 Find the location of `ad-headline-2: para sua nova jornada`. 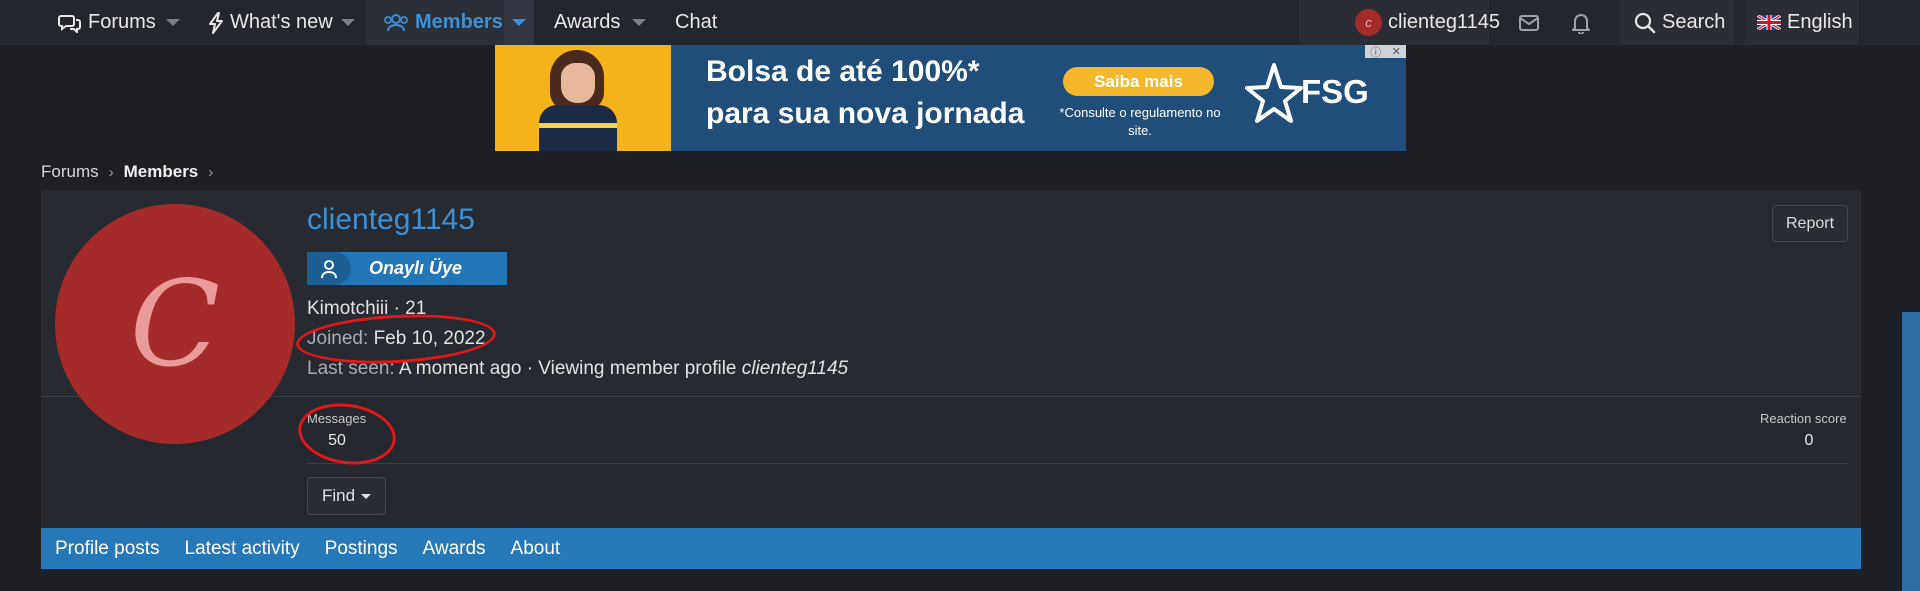

ad-headline-2: para sua nova jornada is located at coordinates (865, 113).